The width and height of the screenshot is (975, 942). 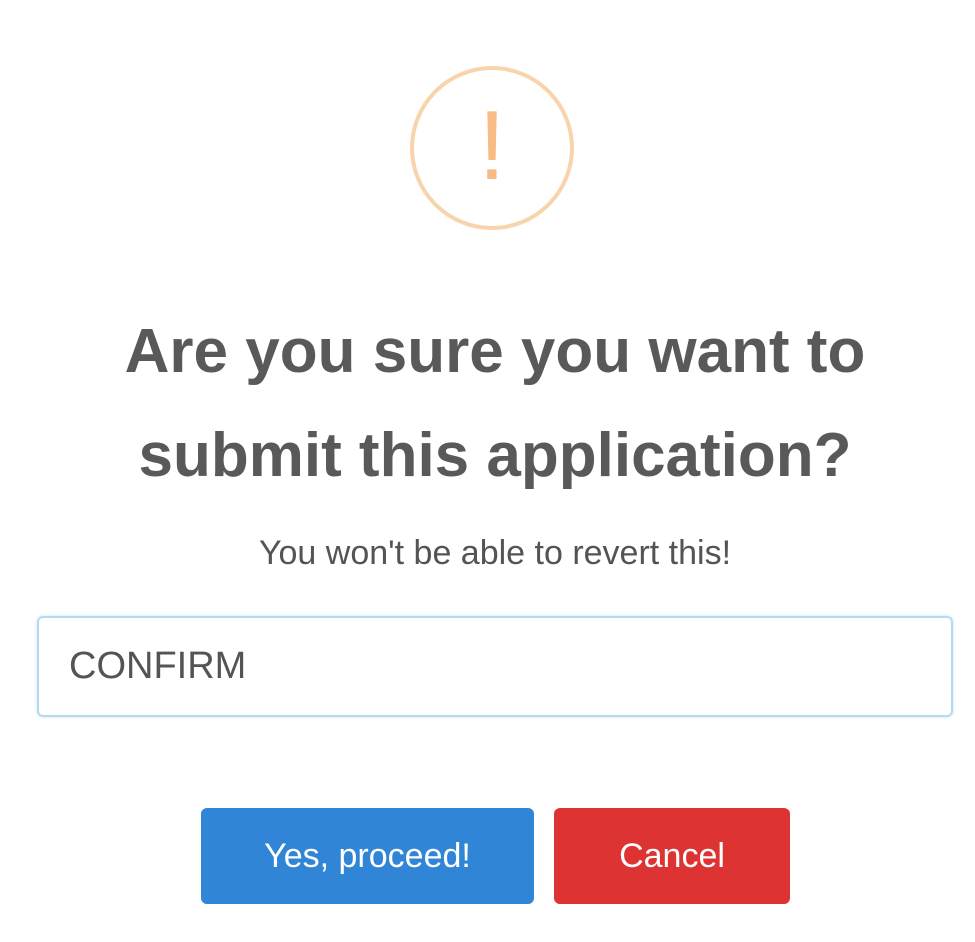 What do you see at coordinates (495, 553) in the screenshot?
I see `dialog-text: You won't be able to revert this!` at bounding box center [495, 553].